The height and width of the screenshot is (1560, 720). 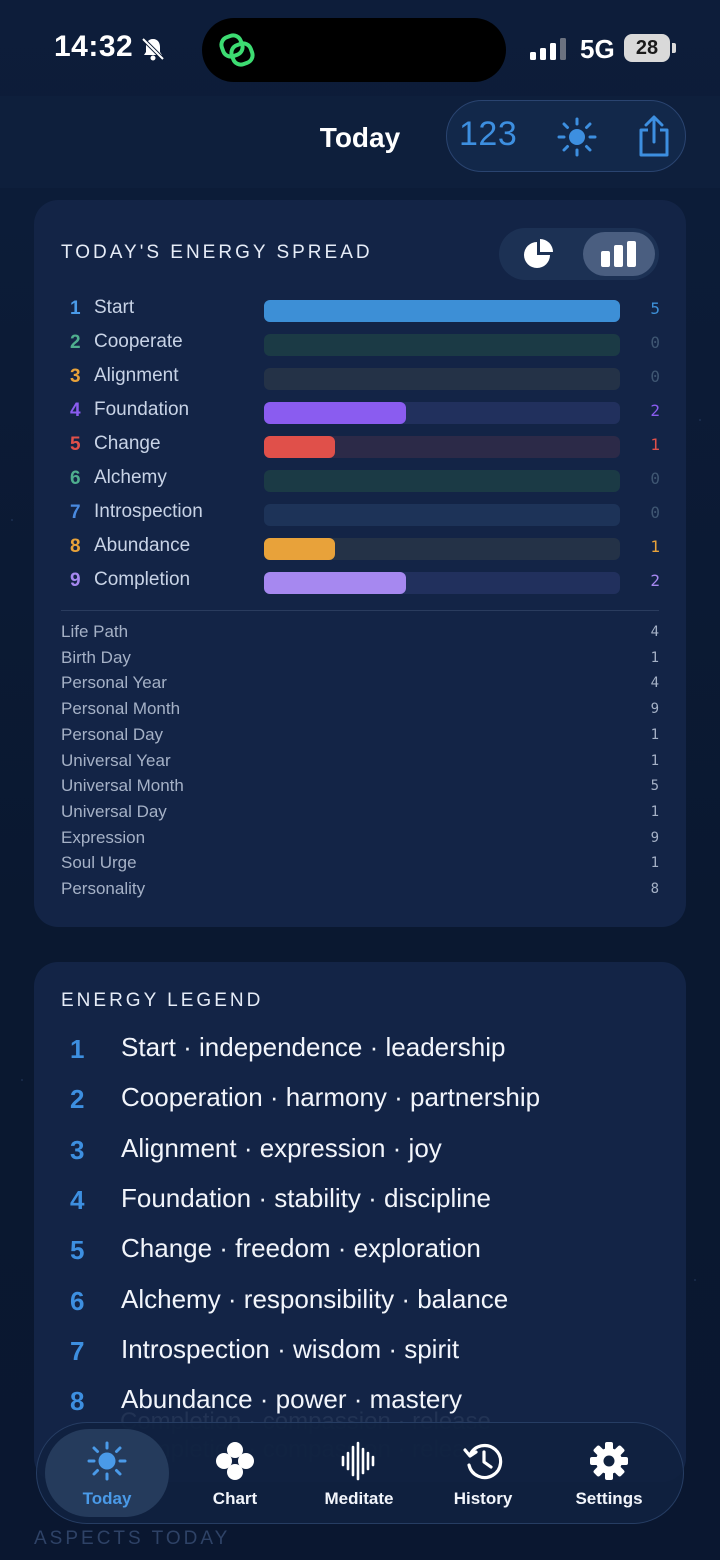 I want to click on energy-row: 4 Foundation 2, so click(x=360, y=413).